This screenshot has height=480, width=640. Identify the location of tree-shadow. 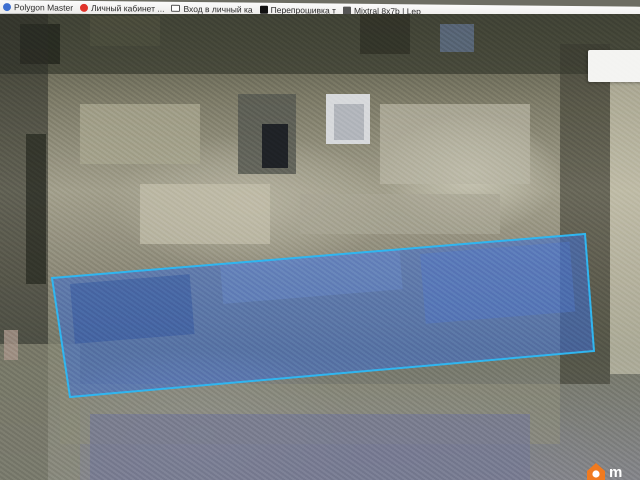
(36, 209).